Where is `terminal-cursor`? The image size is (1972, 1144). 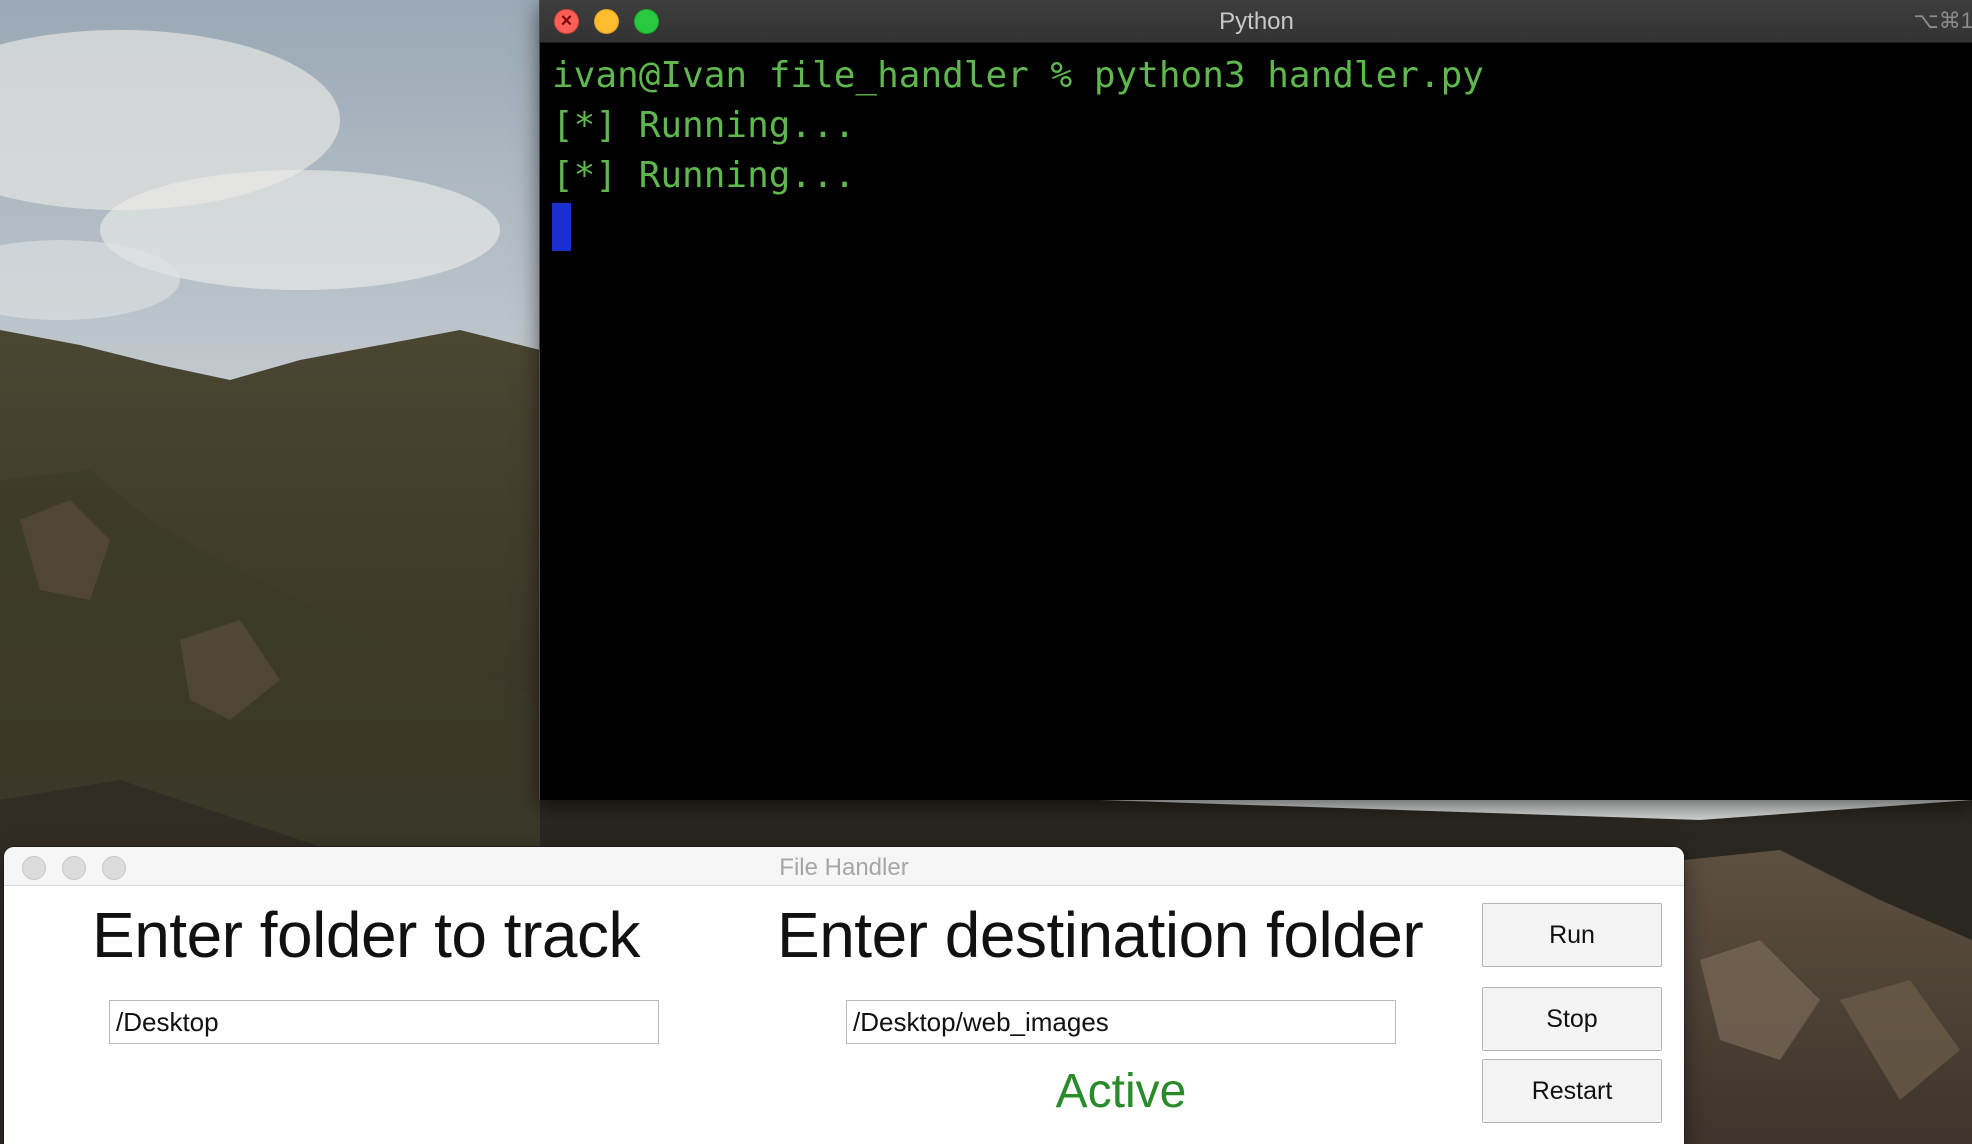 terminal-cursor is located at coordinates (561, 227).